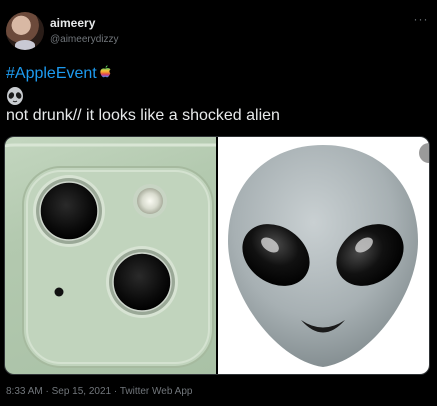  I want to click on tweet-time: 8:33 AM, so click(24, 391).